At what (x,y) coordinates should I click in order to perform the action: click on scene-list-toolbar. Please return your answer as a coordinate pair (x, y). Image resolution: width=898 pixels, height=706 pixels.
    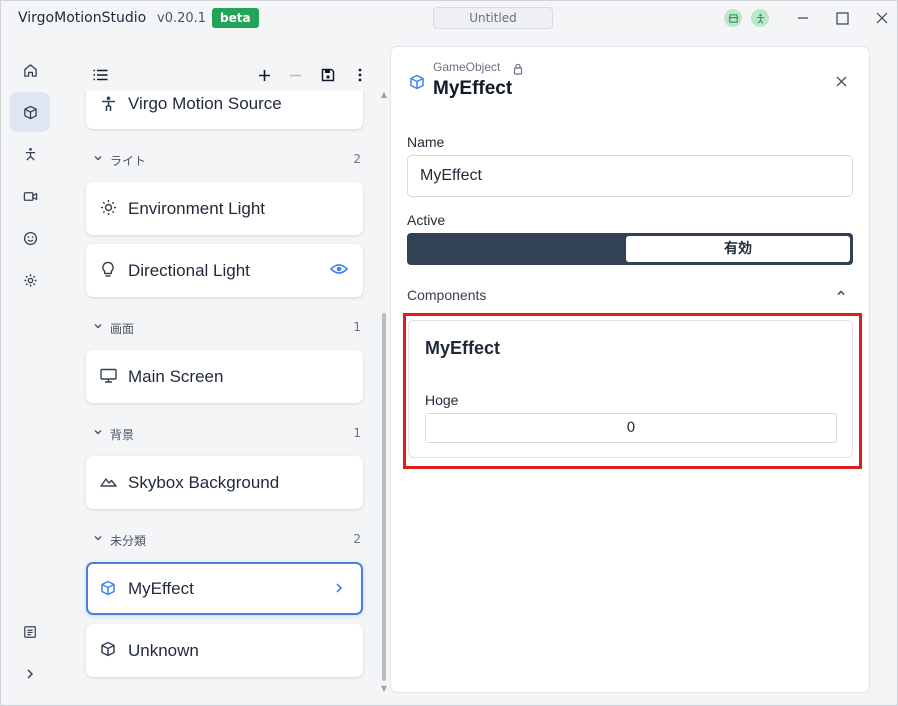
    Looking at the image, I should click on (223, 75).